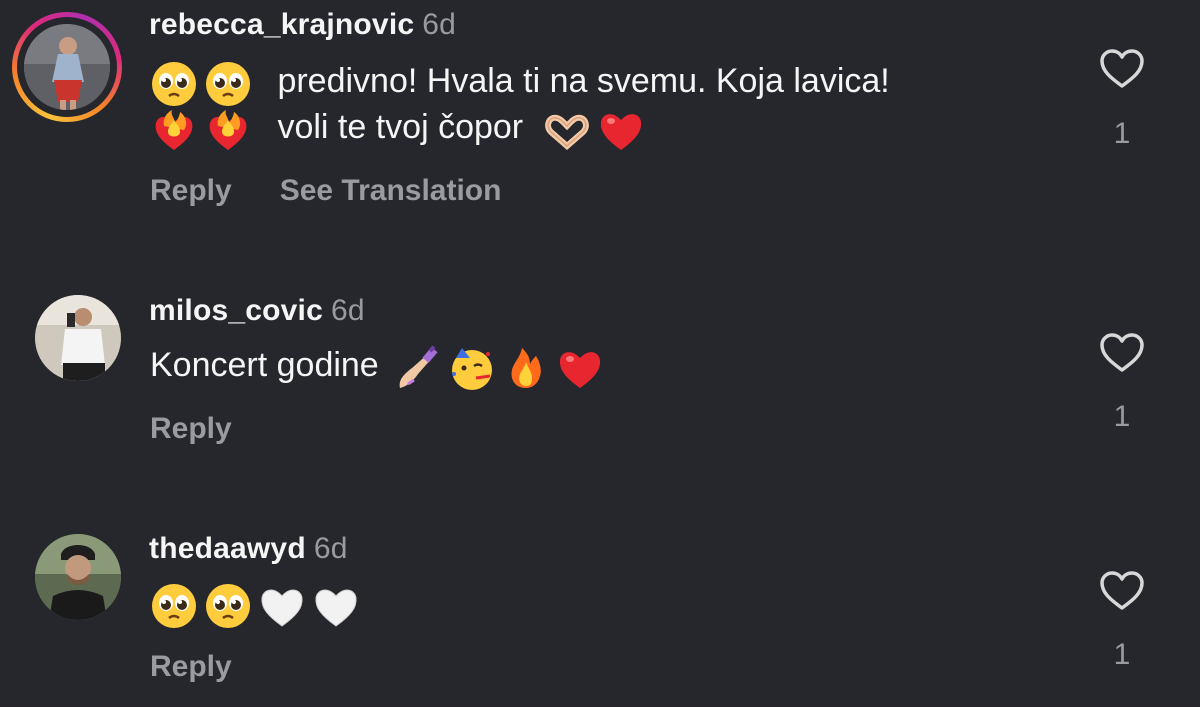 This screenshot has height=707, width=1200. I want to click on story-ring, so click(67, 67).